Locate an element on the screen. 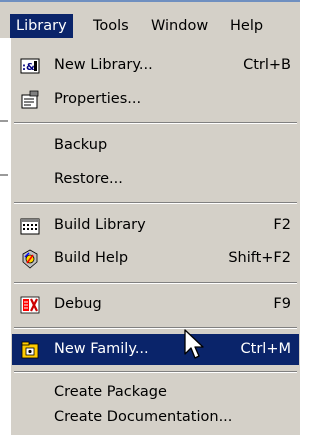 This screenshot has width=320, height=435. menu-item-shortcut: F9 is located at coordinates (282, 304).